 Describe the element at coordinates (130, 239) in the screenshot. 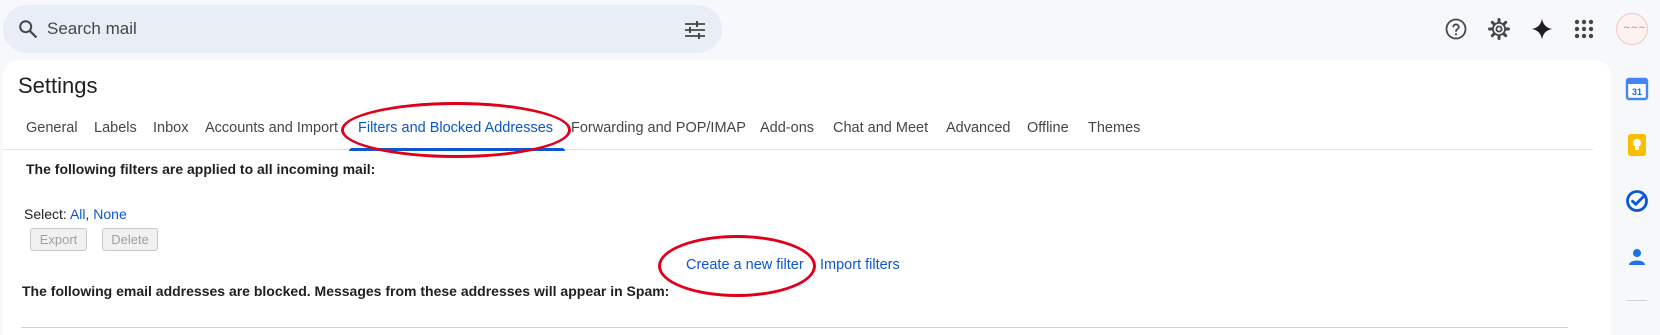

I see `delete-button: Delete` at that location.